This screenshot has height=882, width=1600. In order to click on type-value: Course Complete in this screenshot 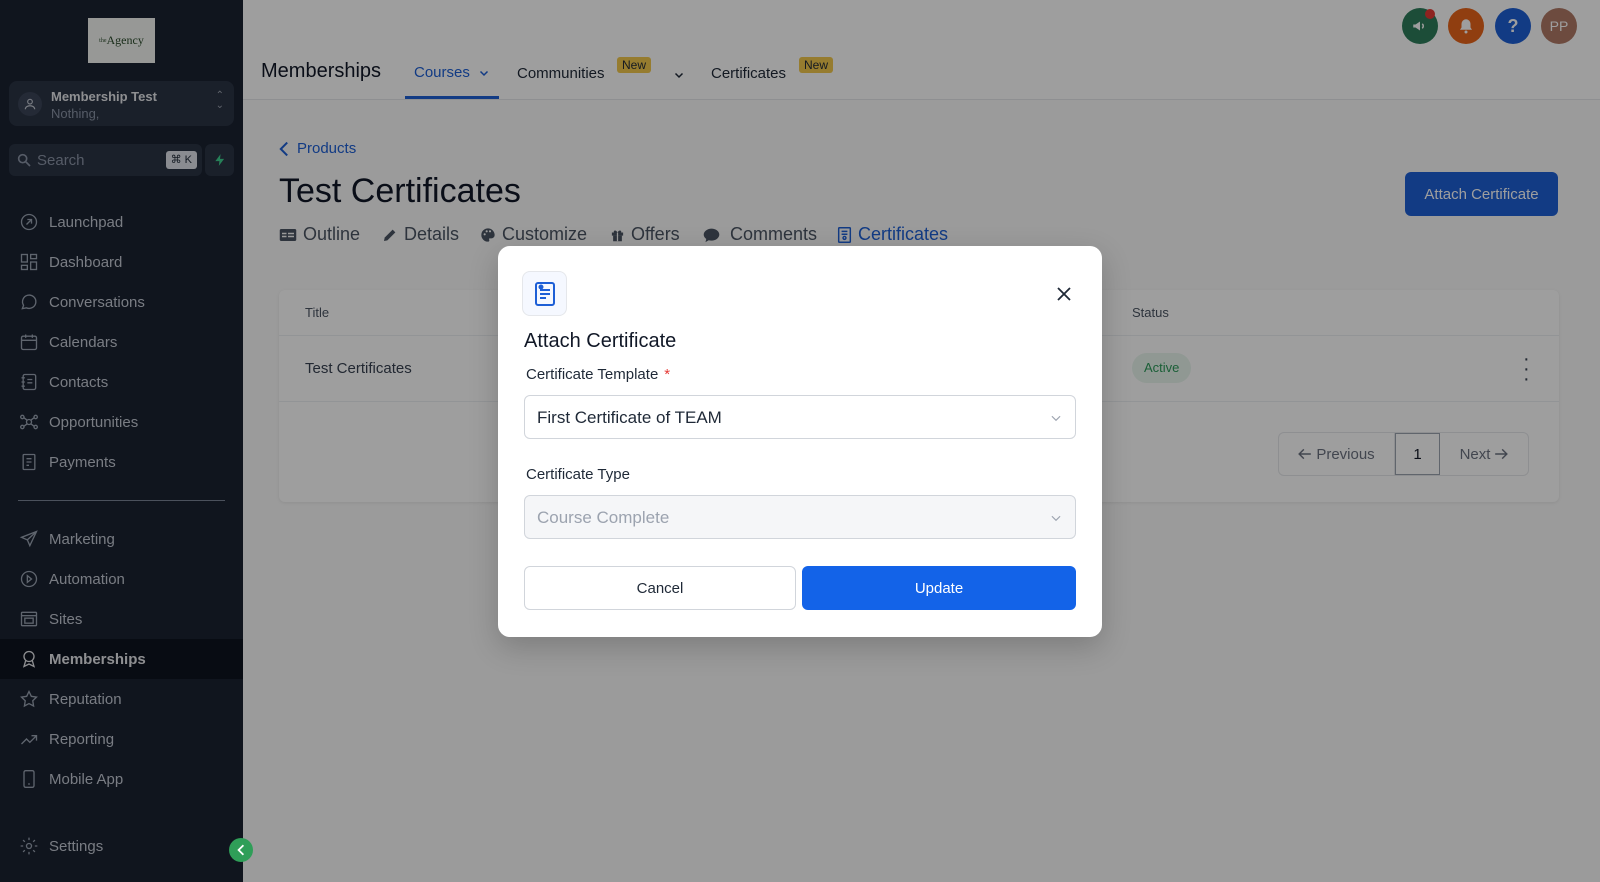, I will do `click(603, 517)`.